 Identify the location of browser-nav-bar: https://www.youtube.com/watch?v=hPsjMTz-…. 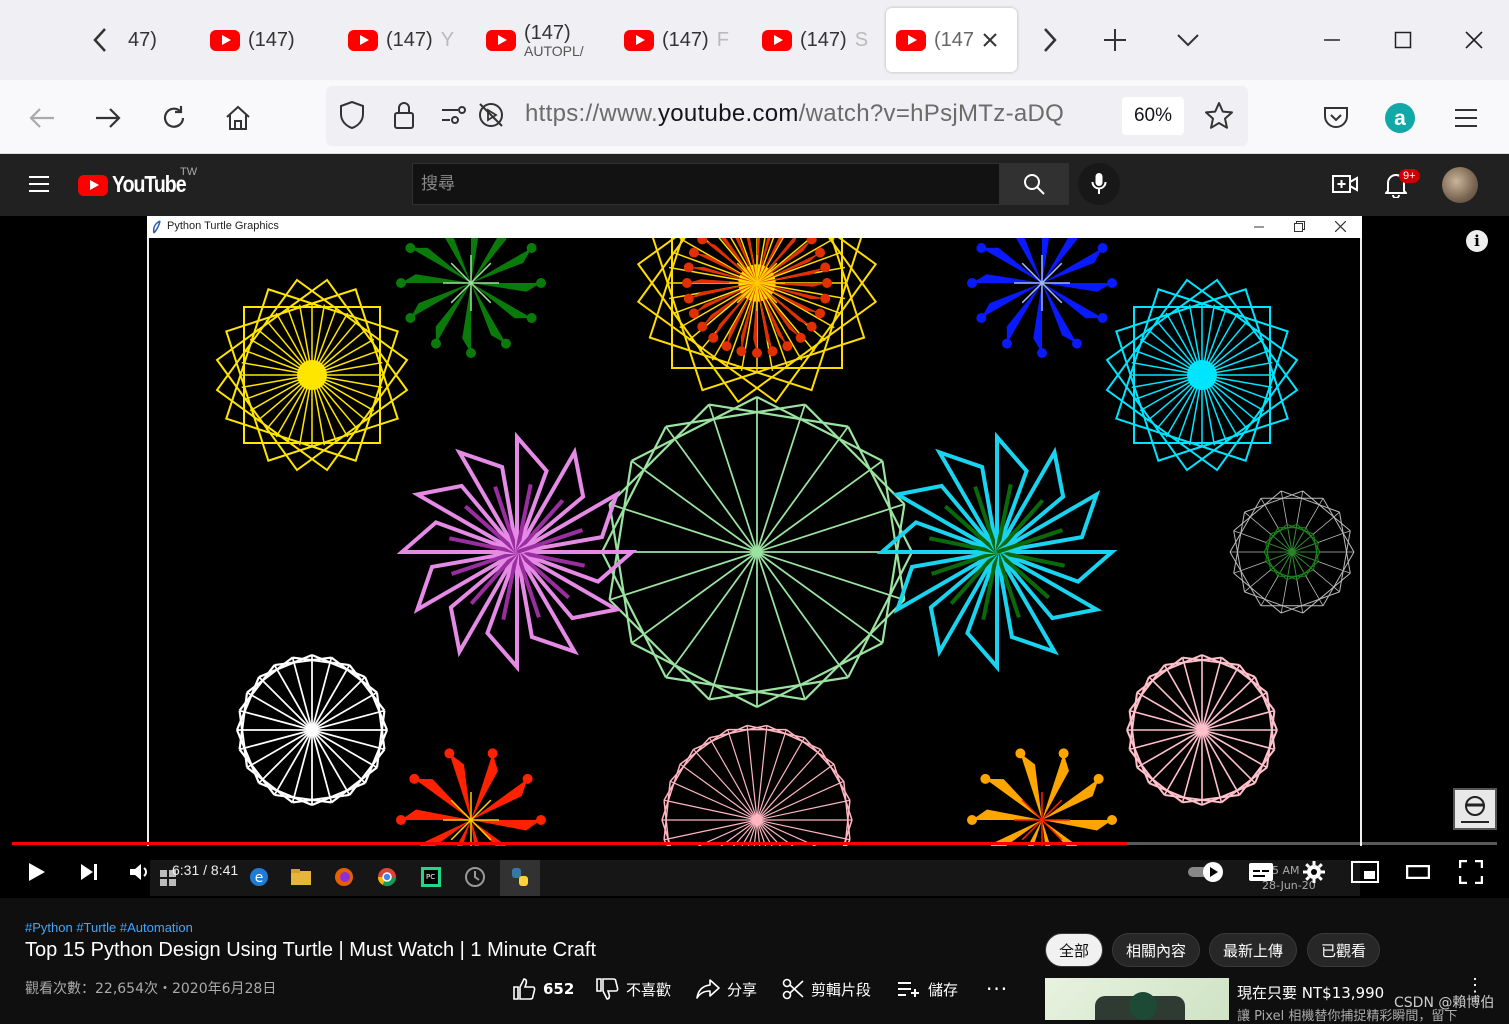
(754, 117).